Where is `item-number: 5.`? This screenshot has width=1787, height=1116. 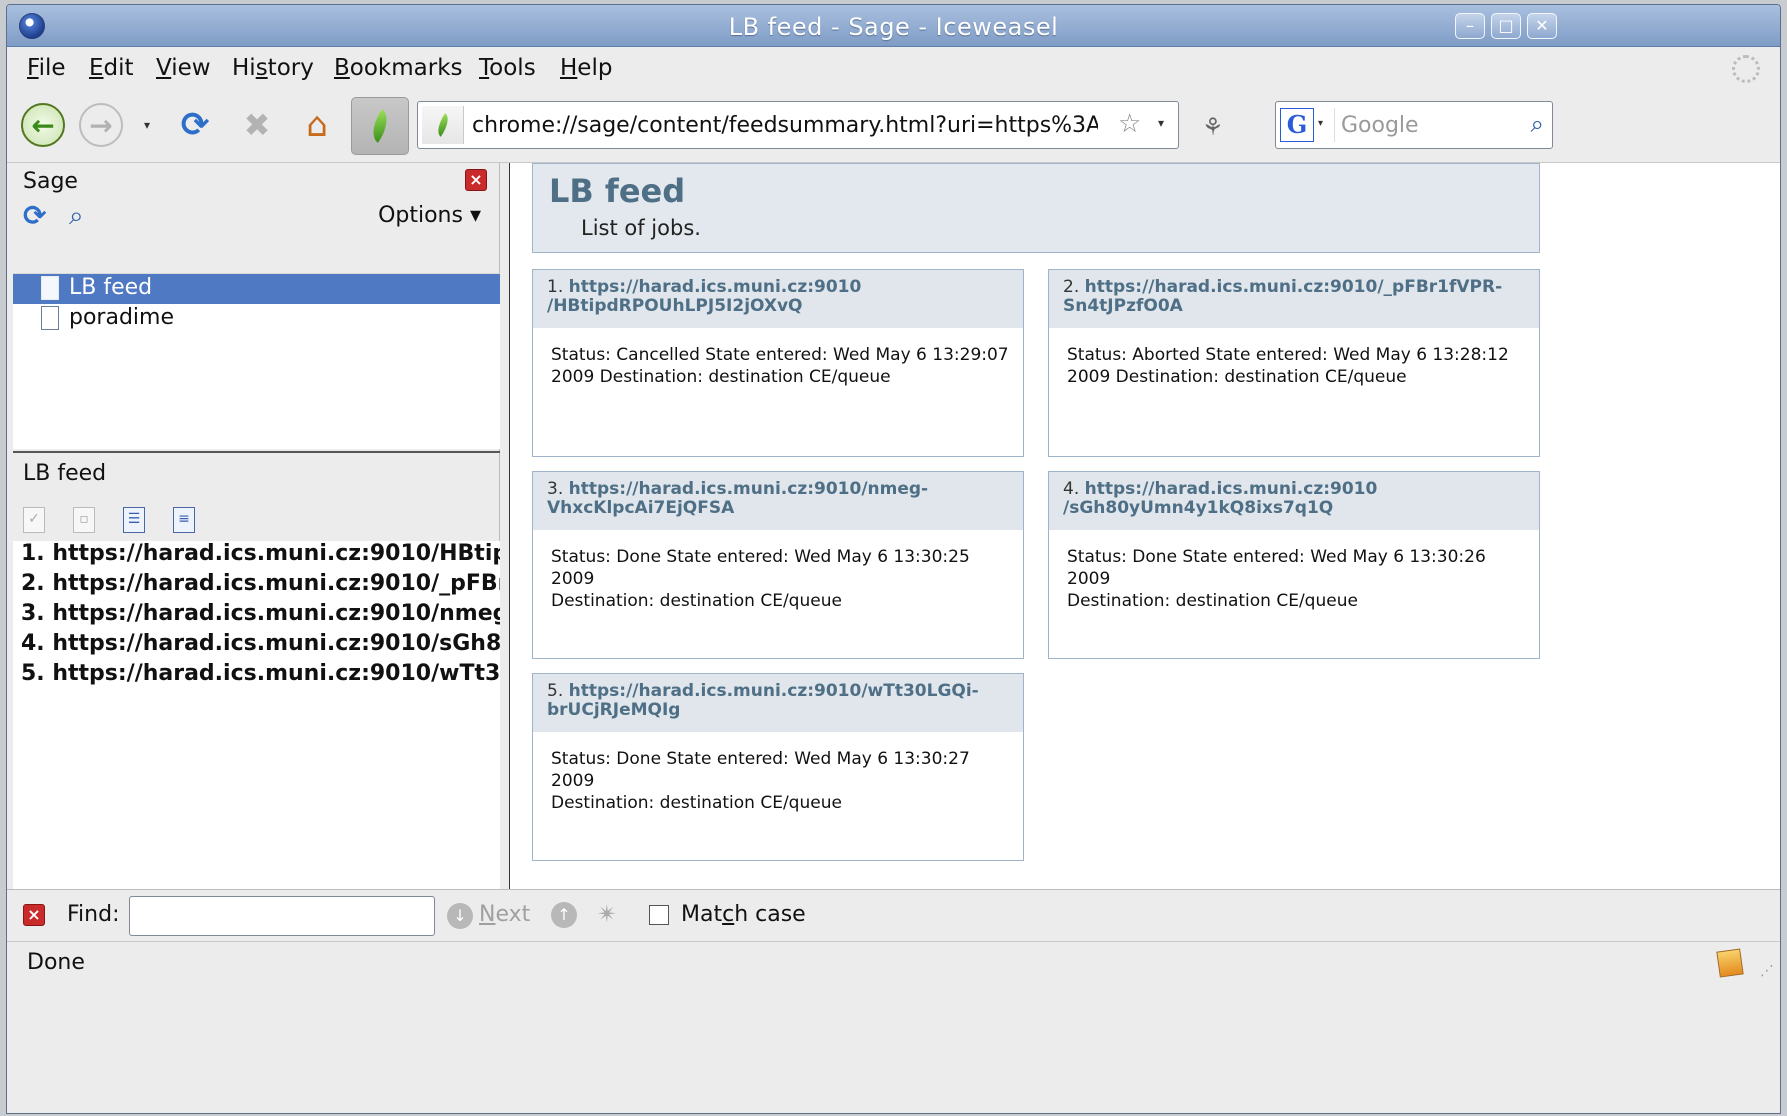 item-number: 5. is located at coordinates (555, 691).